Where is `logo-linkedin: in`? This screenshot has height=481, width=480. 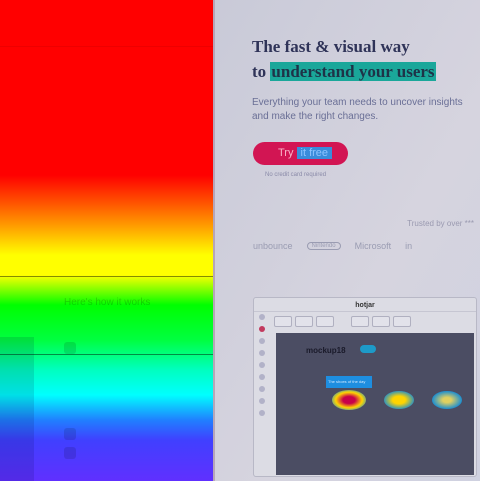 logo-linkedin: in is located at coordinates (409, 246).